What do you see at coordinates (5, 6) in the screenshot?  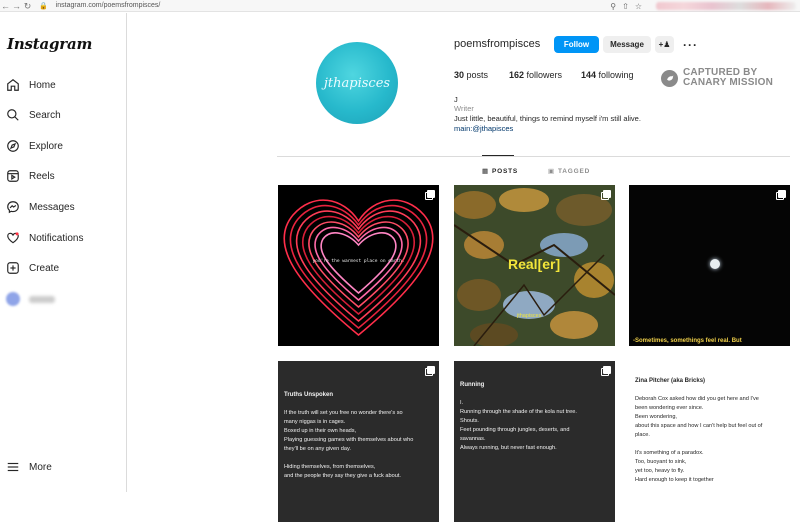 I see `back-icon: ←` at bounding box center [5, 6].